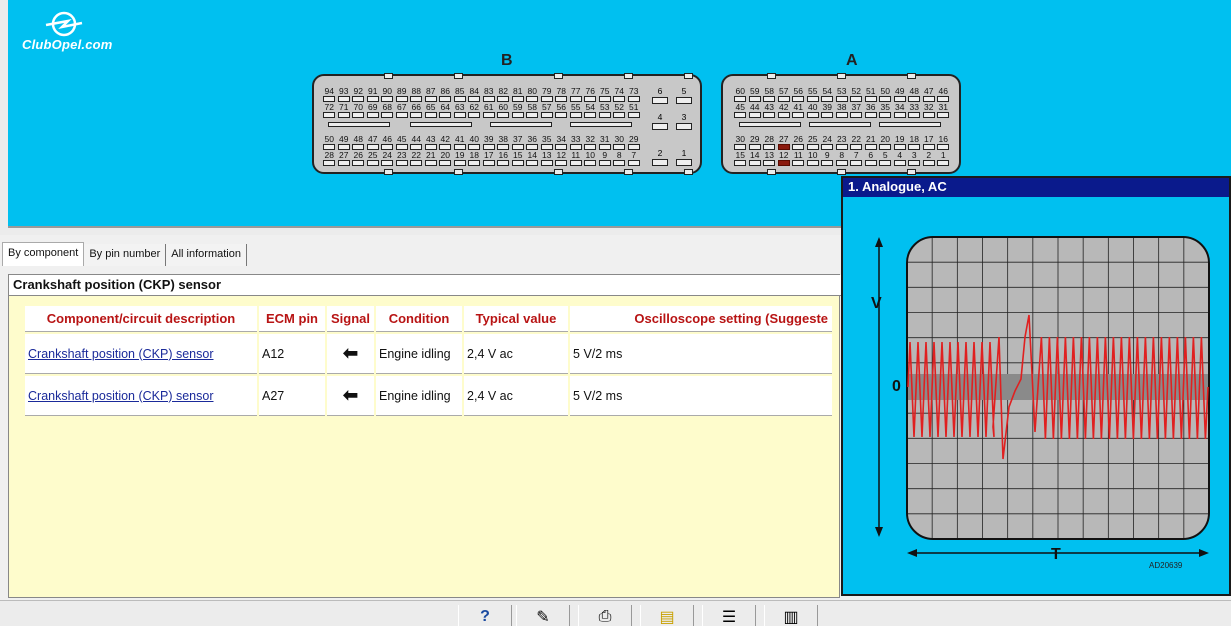 This screenshot has width=1231, height=626. What do you see at coordinates (125, 255) in the screenshot?
I see `tab-by-pin-number: By pin number` at bounding box center [125, 255].